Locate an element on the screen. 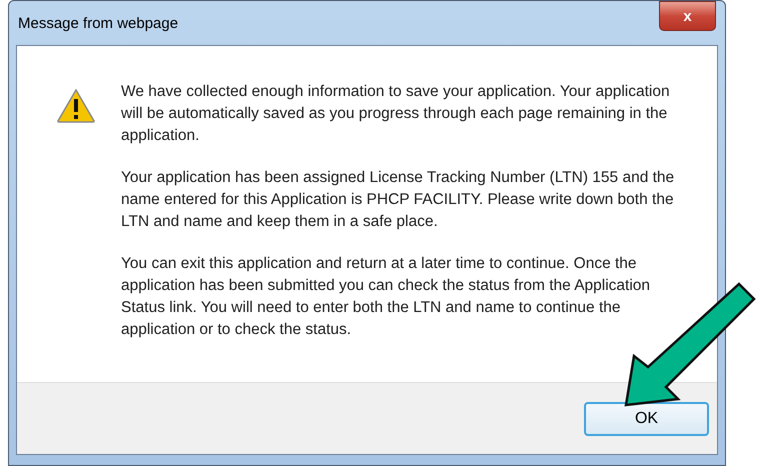  close-button: x is located at coordinates (687, 16).